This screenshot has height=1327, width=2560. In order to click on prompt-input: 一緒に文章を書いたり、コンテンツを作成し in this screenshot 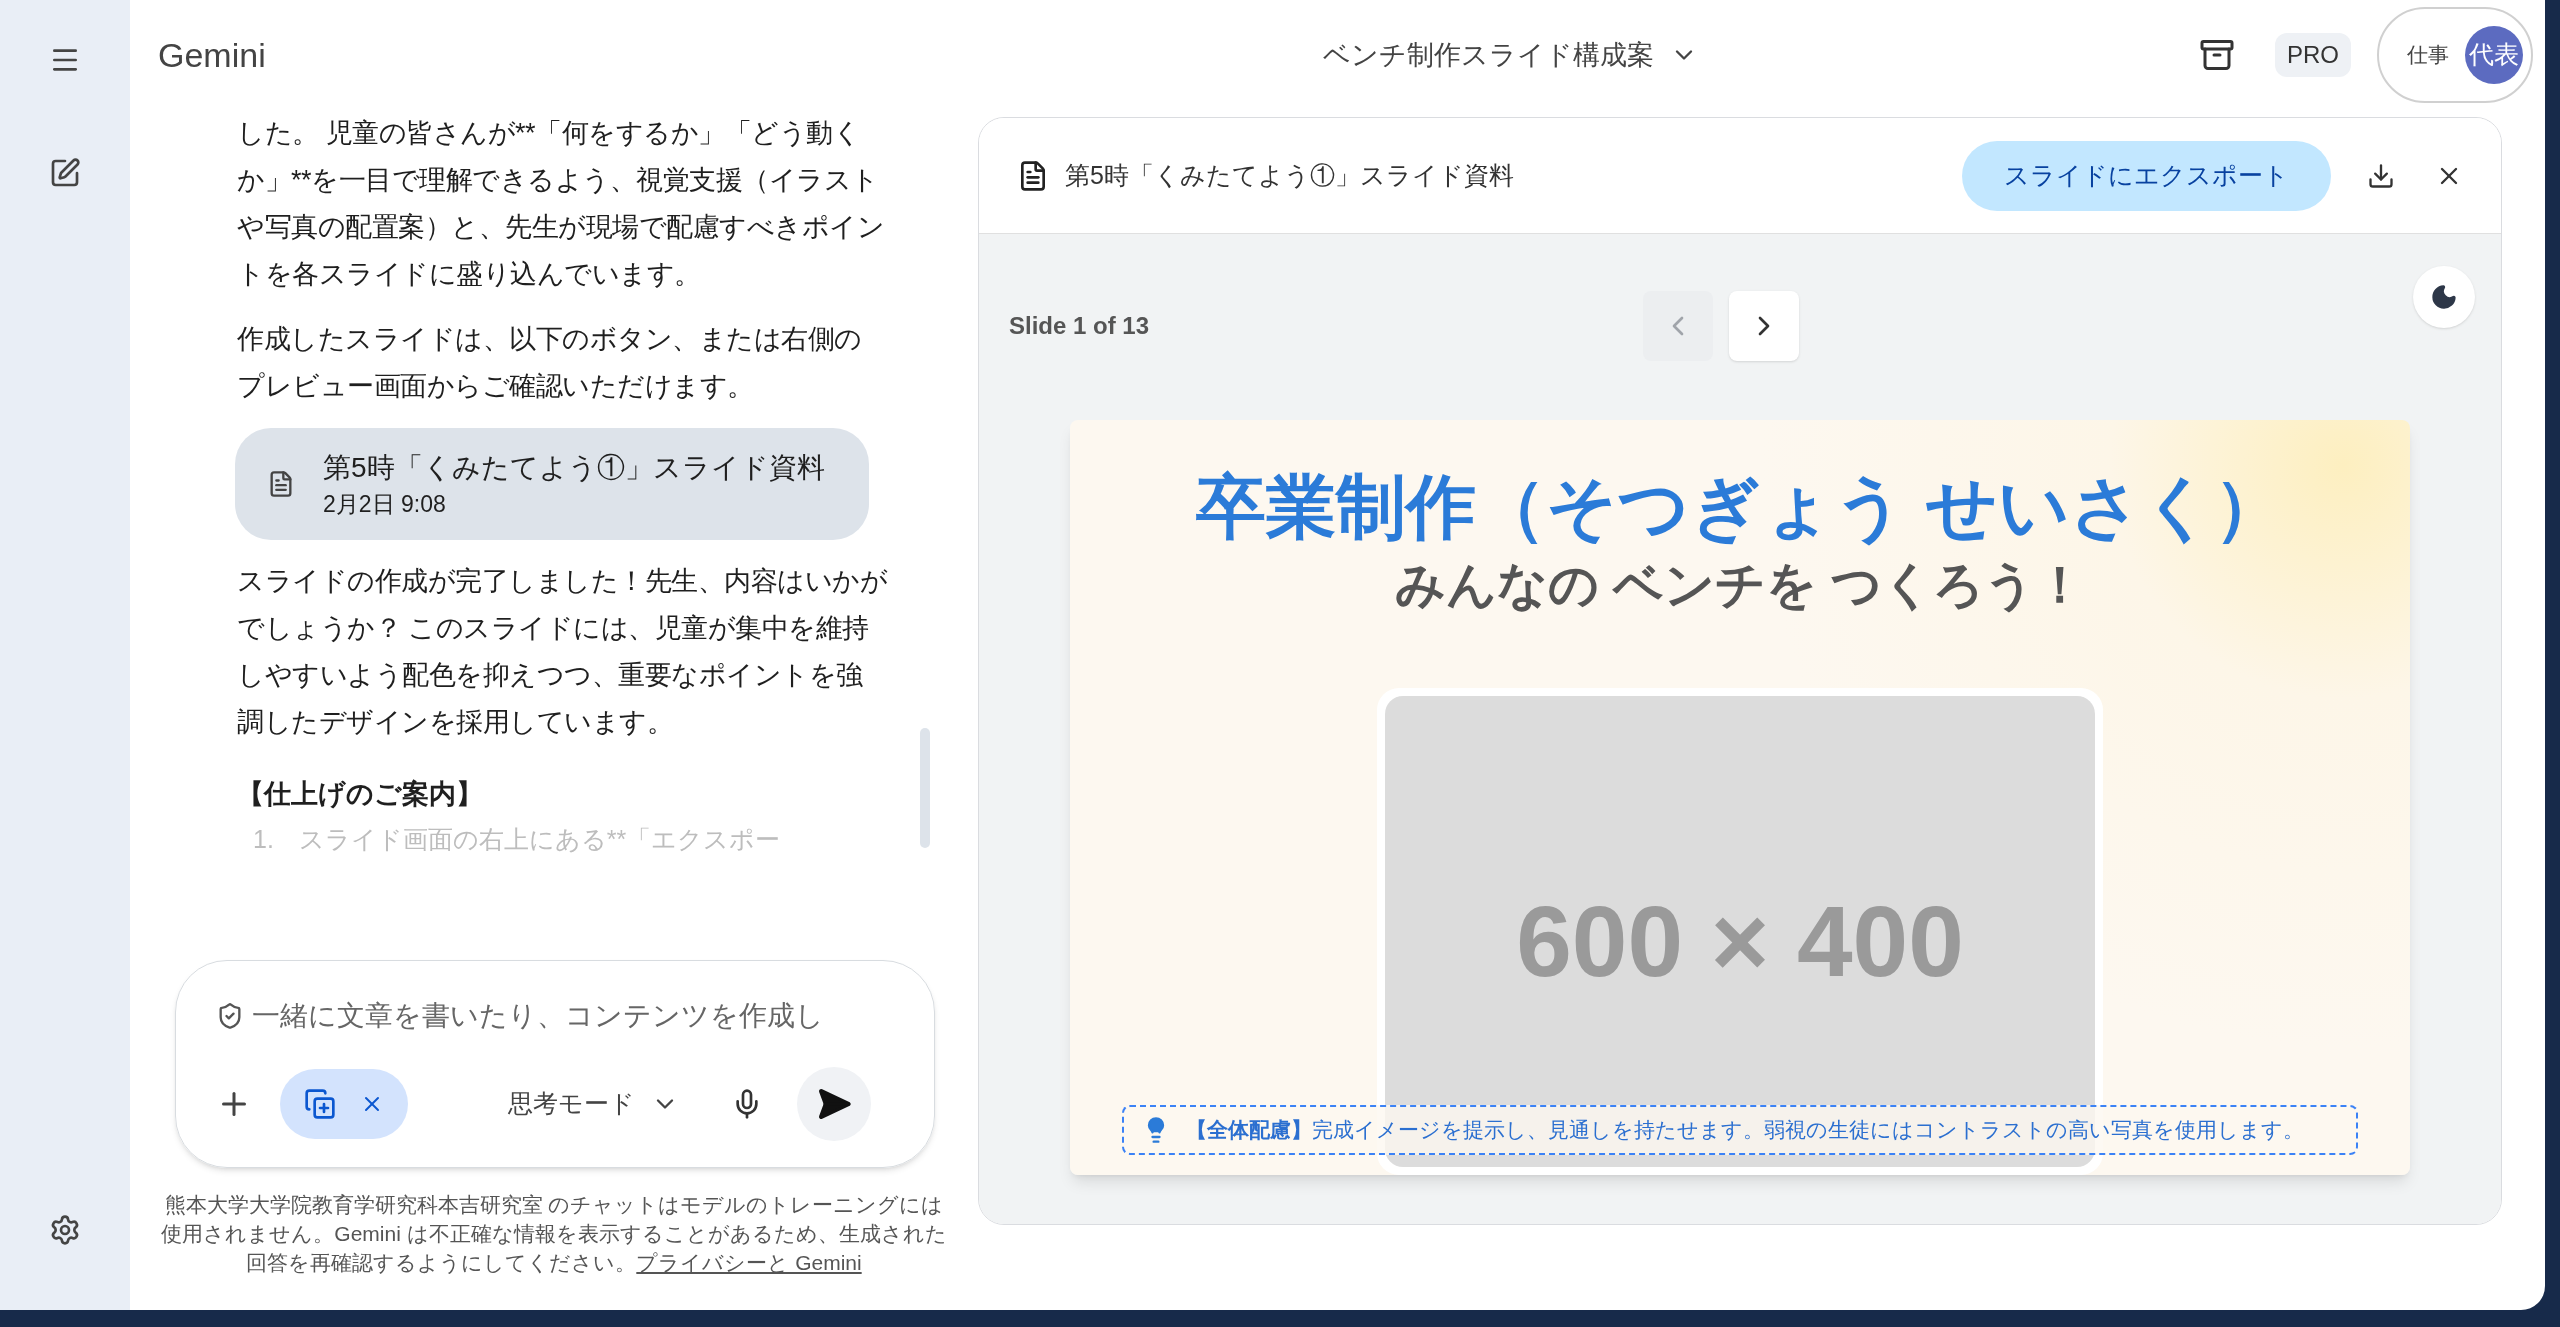, I will do `click(573, 1016)`.